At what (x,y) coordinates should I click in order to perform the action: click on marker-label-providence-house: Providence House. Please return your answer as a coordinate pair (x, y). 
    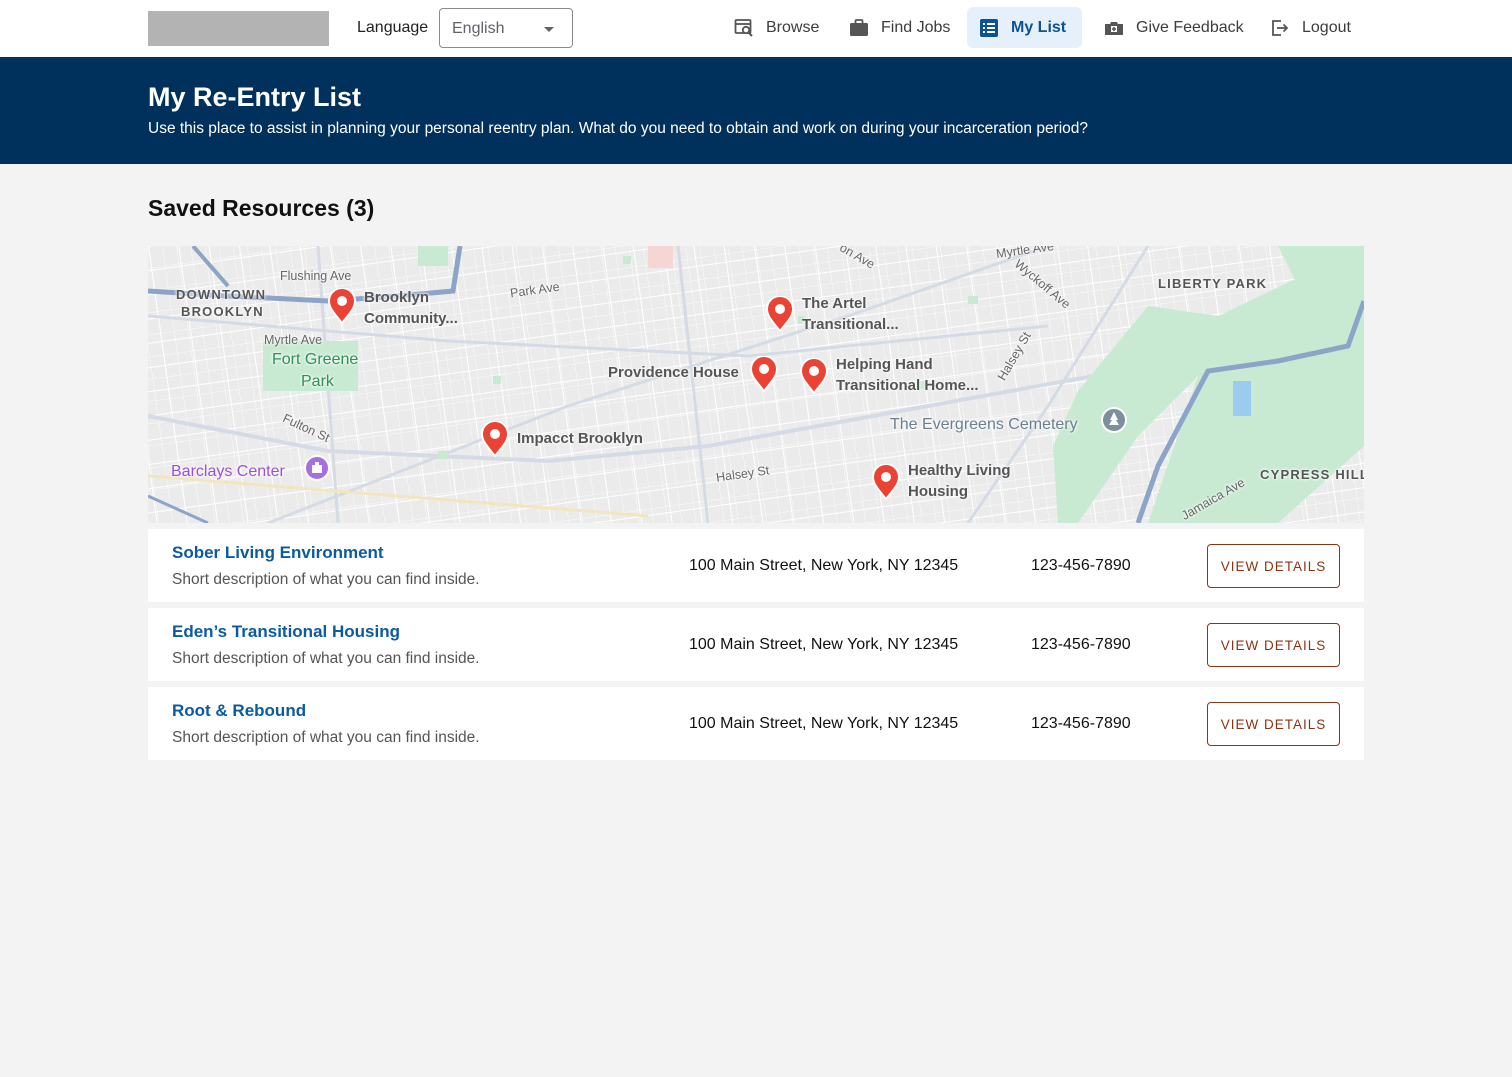
    Looking at the image, I should click on (673, 372).